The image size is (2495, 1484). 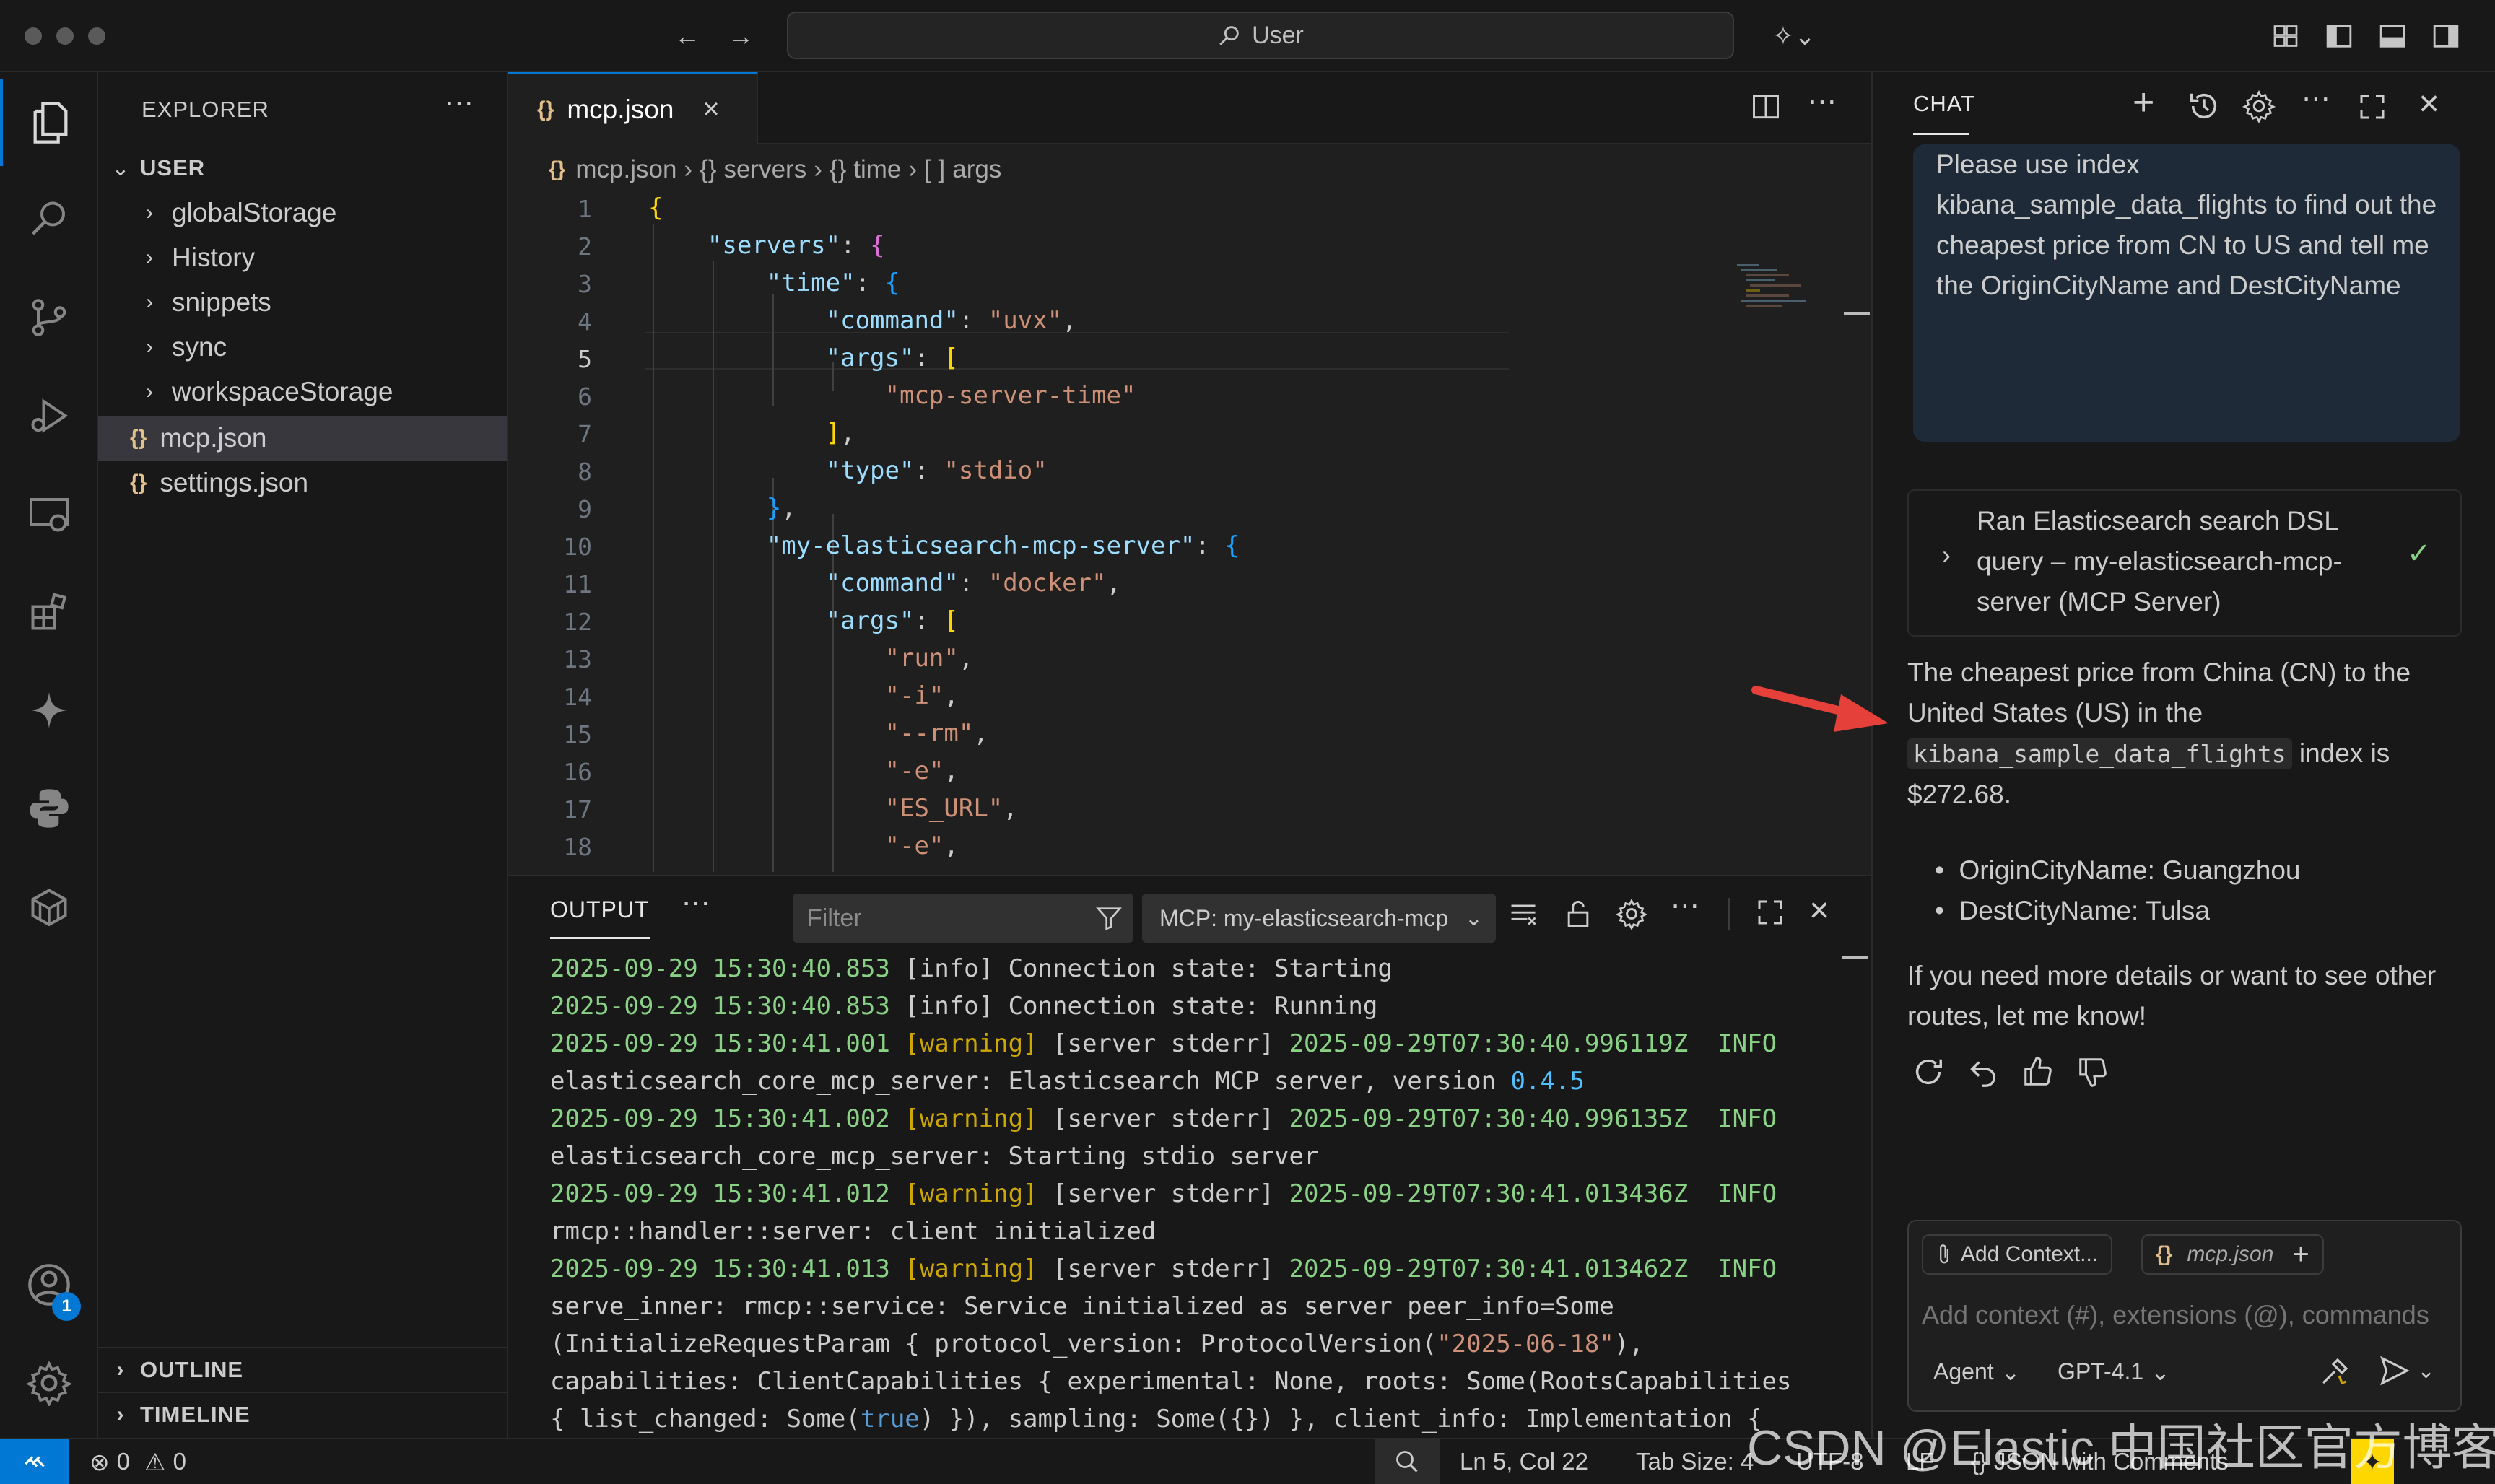 I want to click on breadcrumb-item: args, so click(x=976, y=169).